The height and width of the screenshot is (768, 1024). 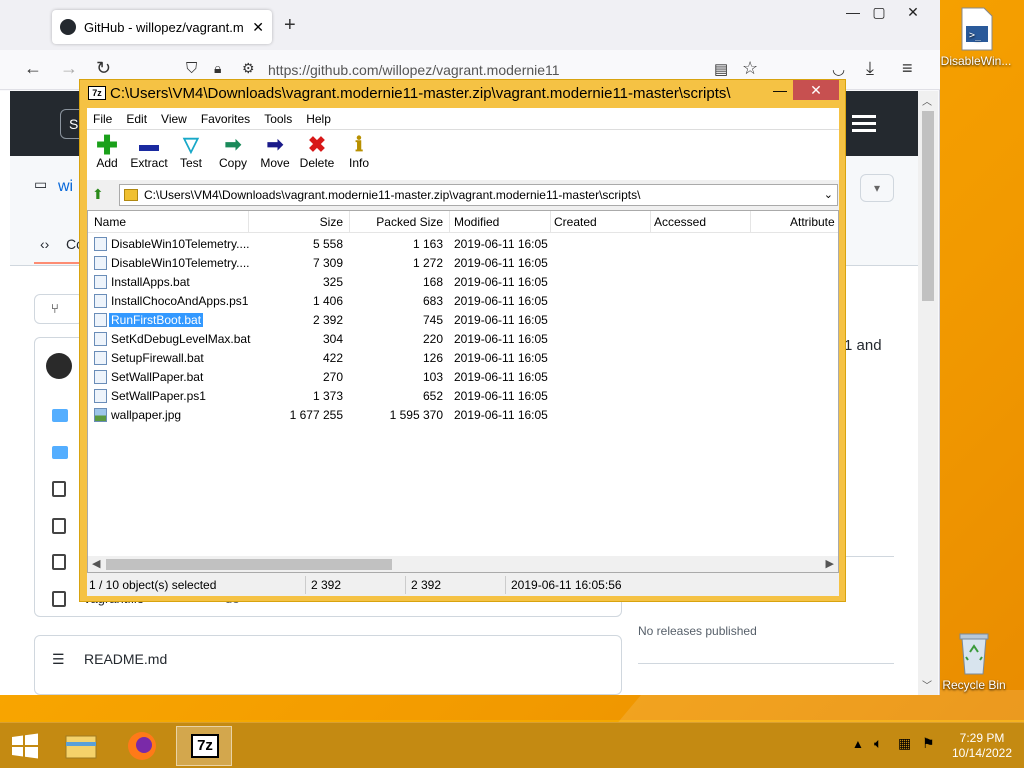 What do you see at coordinates (125, 659) in the screenshot?
I see `readme-title: README.md` at bounding box center [125, 659].